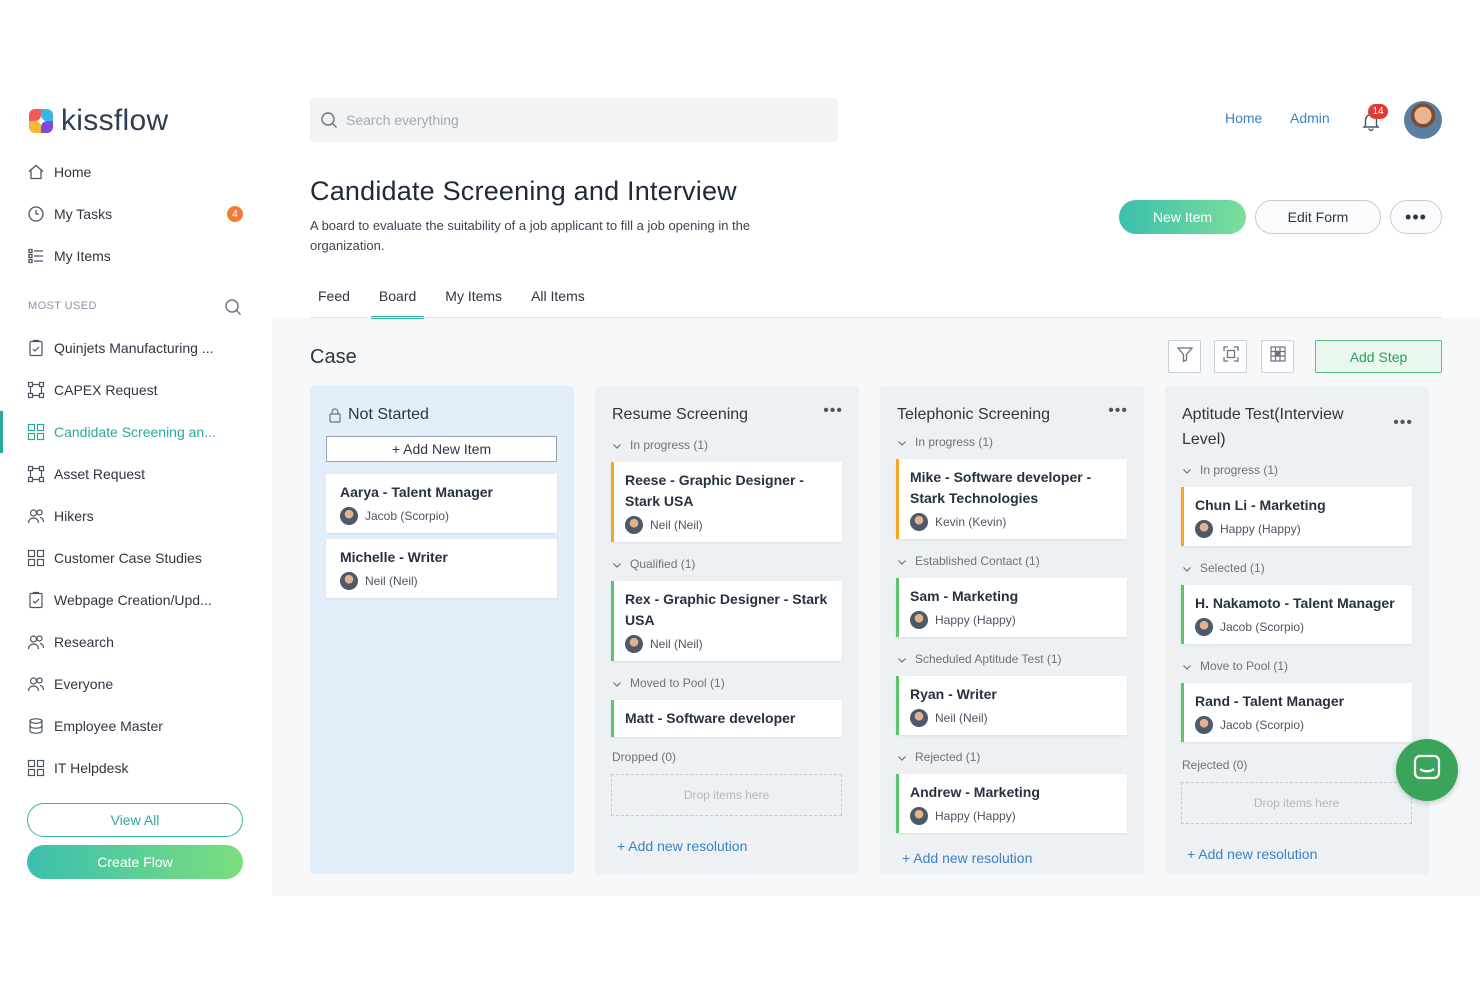 This screenshot has width=1480, height=987. I want to click on board-icon, so click(36, 432).